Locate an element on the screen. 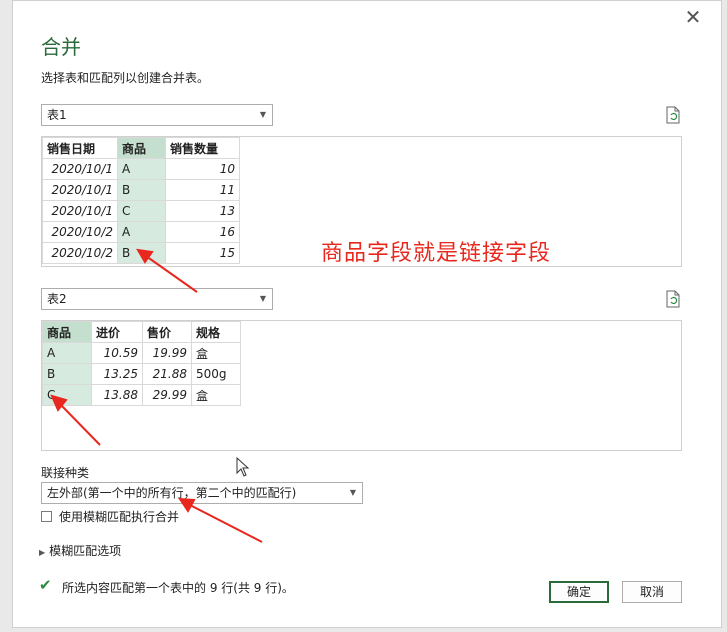 This screenshot has width=727, height=632. table1-header: 销售数量 is located at coordinates (202, 148).